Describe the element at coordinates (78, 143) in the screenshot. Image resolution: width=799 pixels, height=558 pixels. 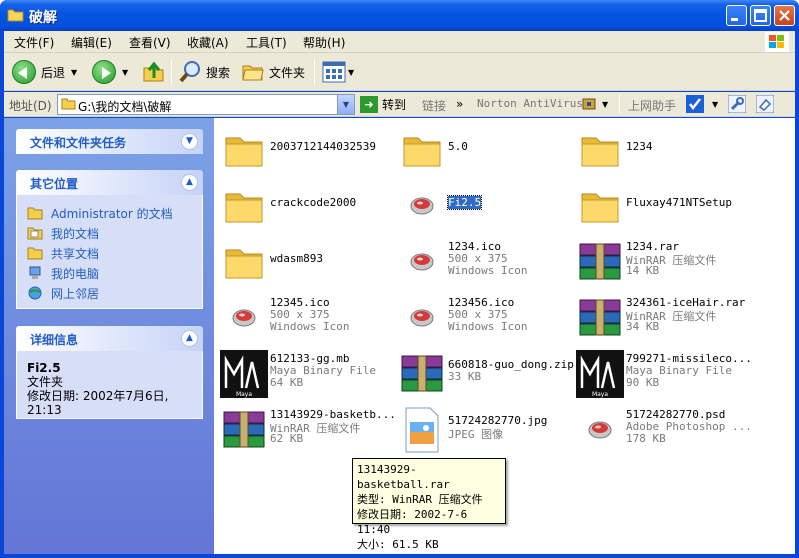
I see `file-tasks-title: 文件和文件夹任务` at that location.